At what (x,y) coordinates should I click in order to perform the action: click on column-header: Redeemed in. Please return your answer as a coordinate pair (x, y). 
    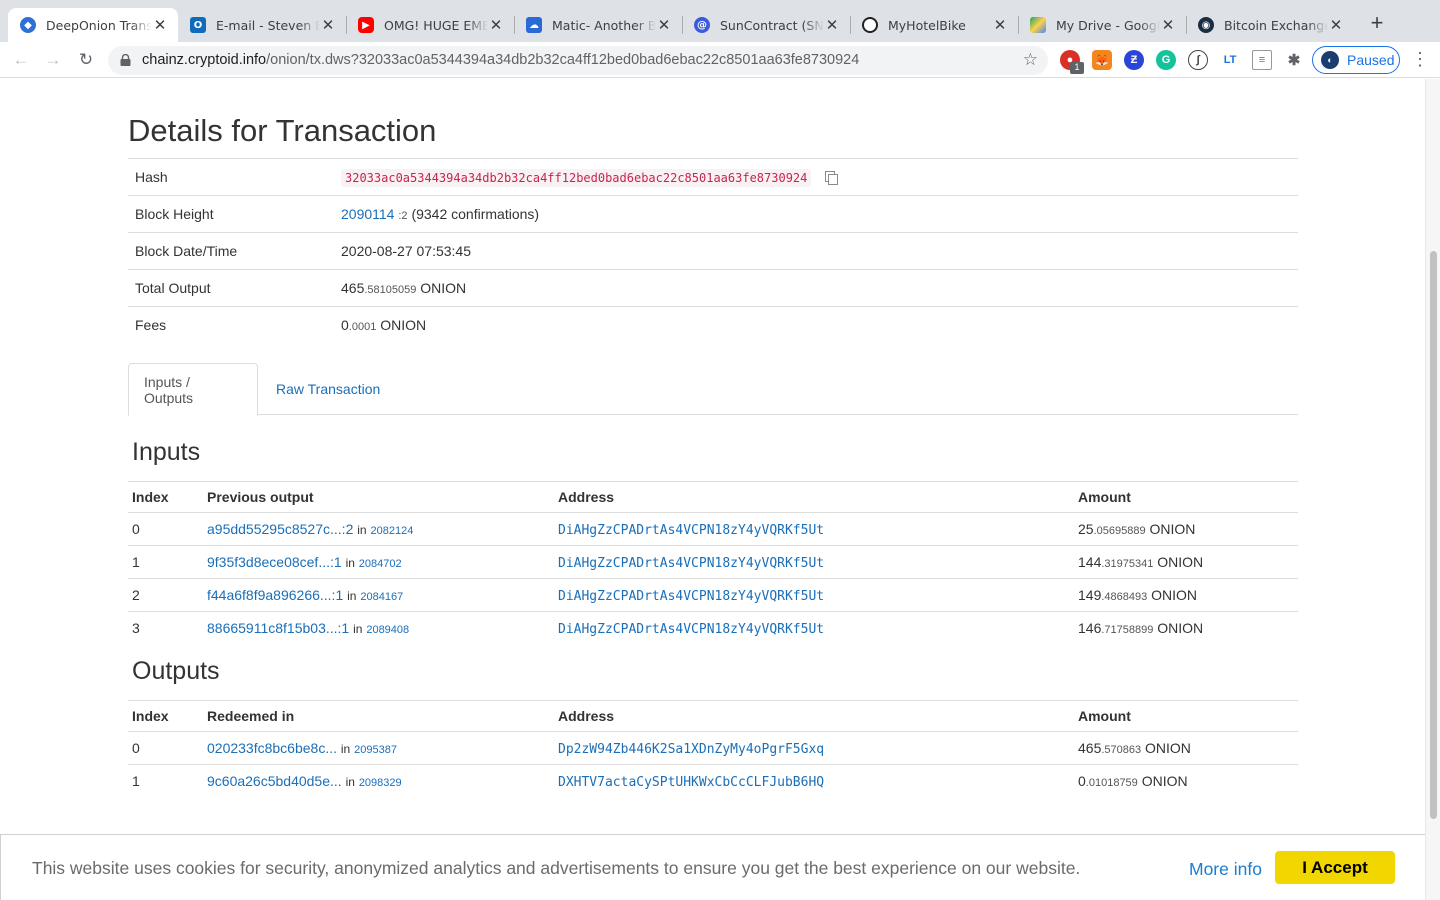
    Looking at the image, I should click on (378, 716).